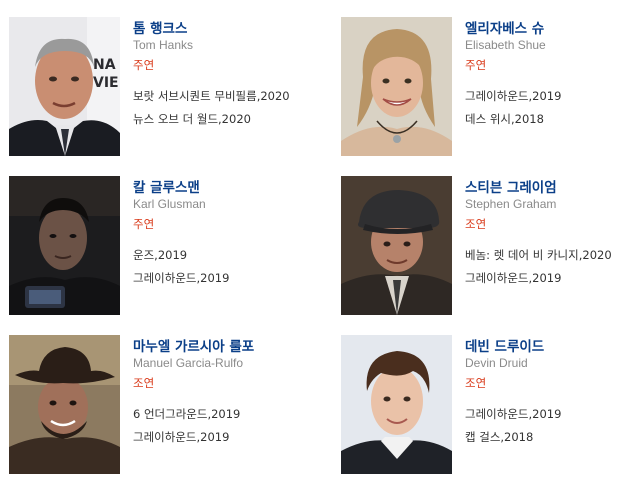  I want to click on actor-name-korean: 엘리자베스 슈, so click(504, 27).